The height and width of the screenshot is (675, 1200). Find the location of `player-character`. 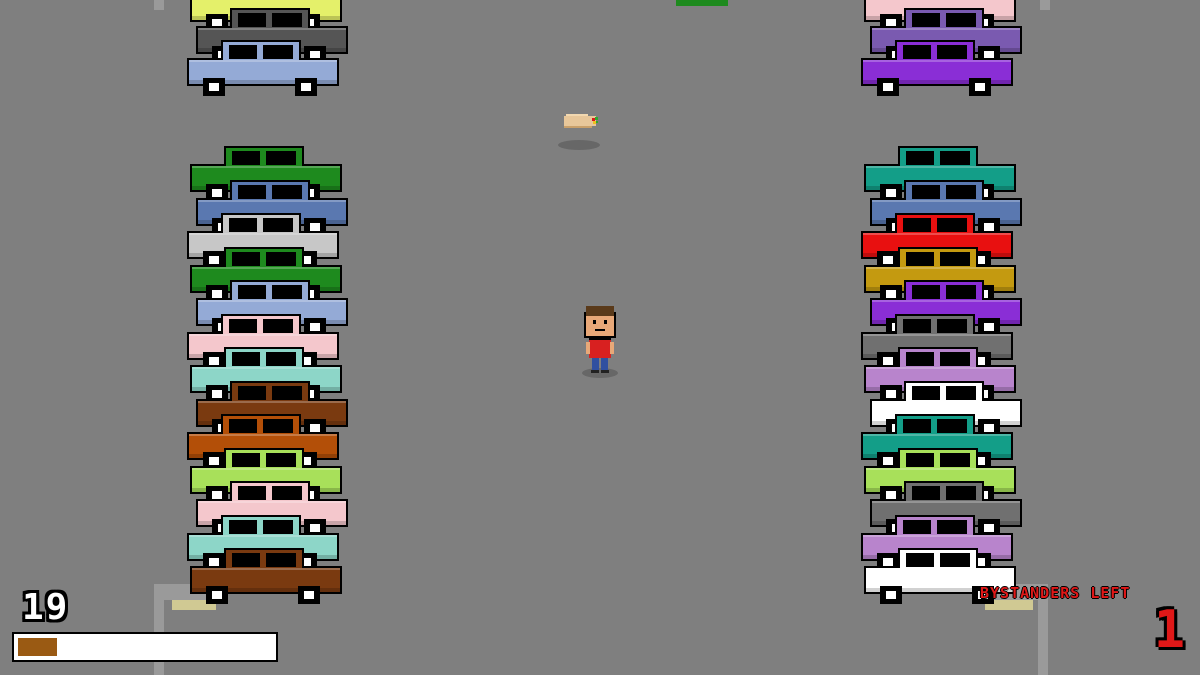

player-character is located at coordinates (600, 340).